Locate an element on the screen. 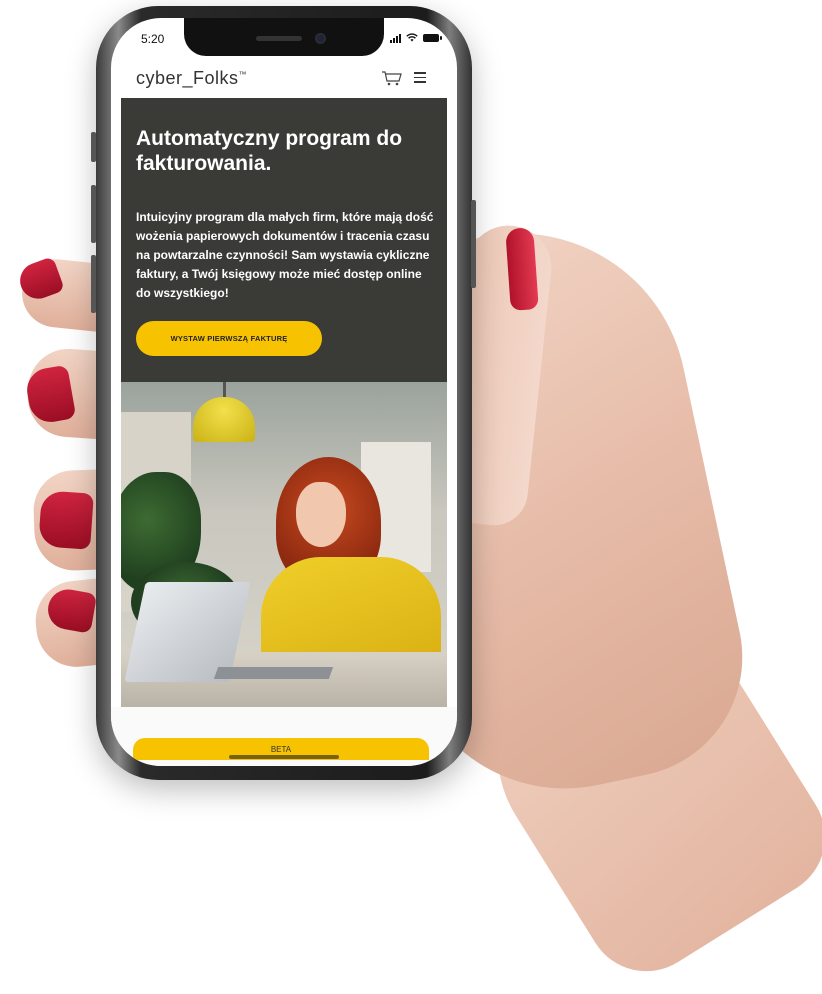 This screenshot has height=994, width=822. photo-keyboard is located at coordinates (273, 673).